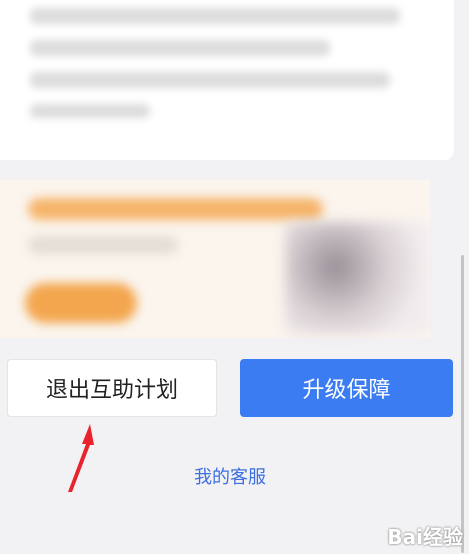 The height and width of the screenshot is (554, 469). Describe the element at coordinates (357, 278) in the screenshot. I see `promo-banner-image` at that location.